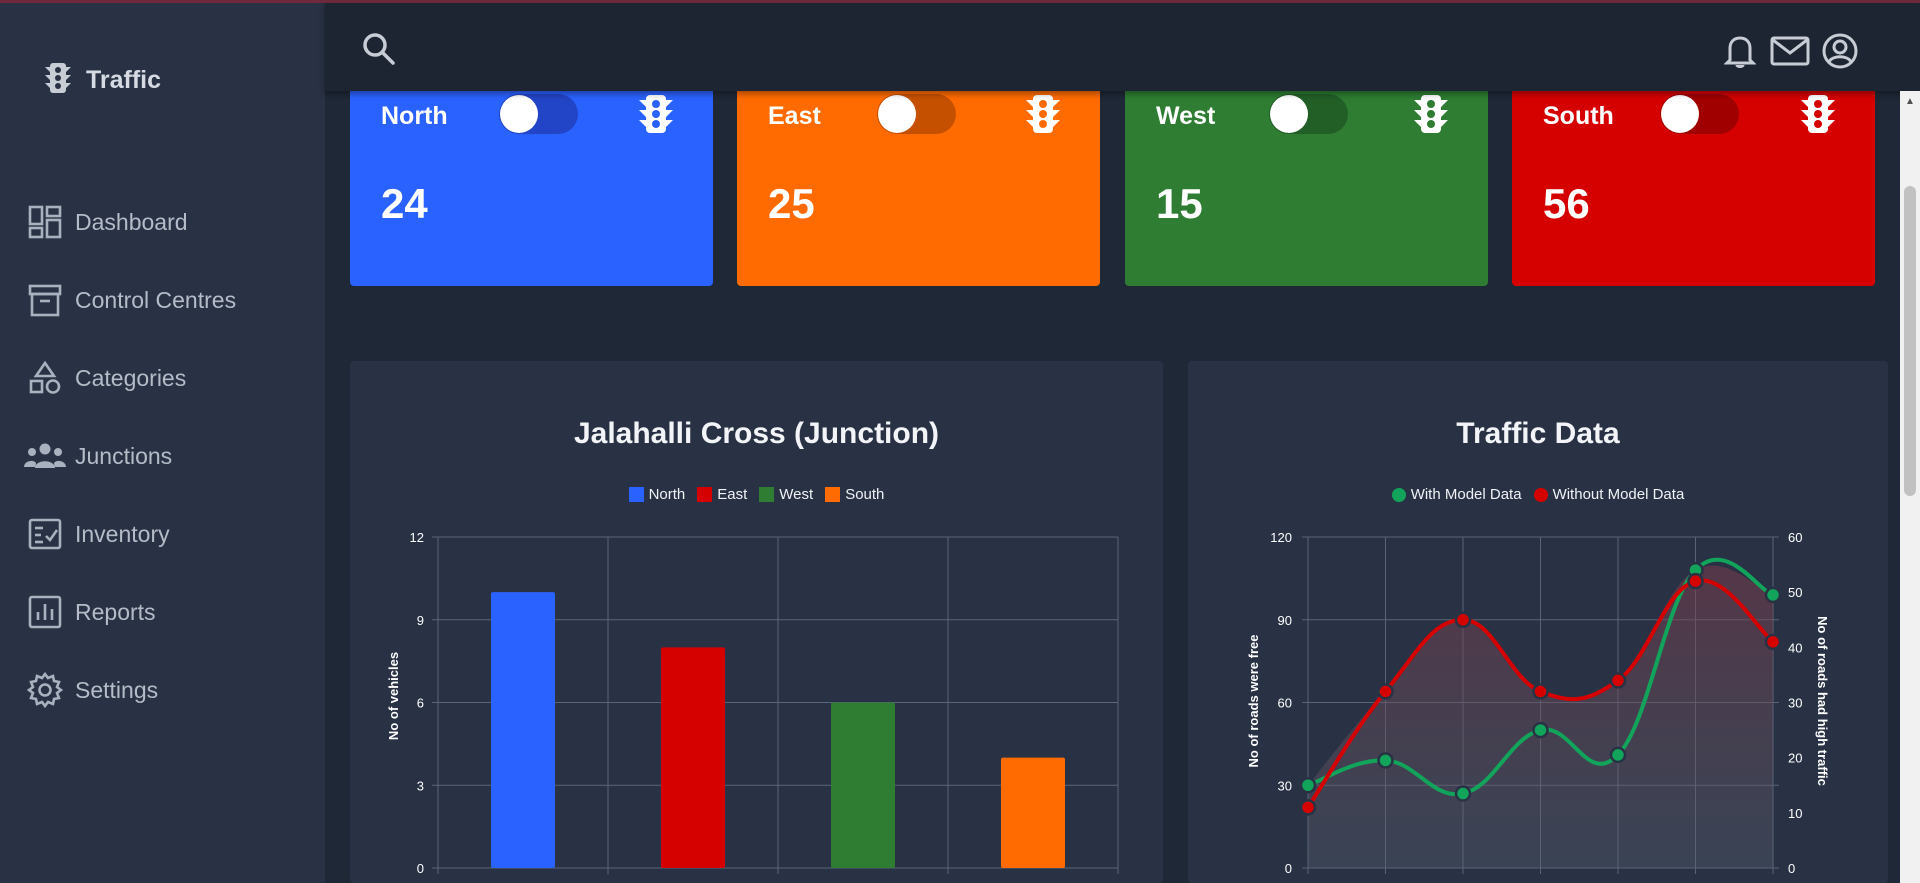 Image resolution: width=1920 pixels, height=883 pixels. Describe the element at coordinates (420, 703) in the screenshot. I see `y-tick-label: 6` at that location.